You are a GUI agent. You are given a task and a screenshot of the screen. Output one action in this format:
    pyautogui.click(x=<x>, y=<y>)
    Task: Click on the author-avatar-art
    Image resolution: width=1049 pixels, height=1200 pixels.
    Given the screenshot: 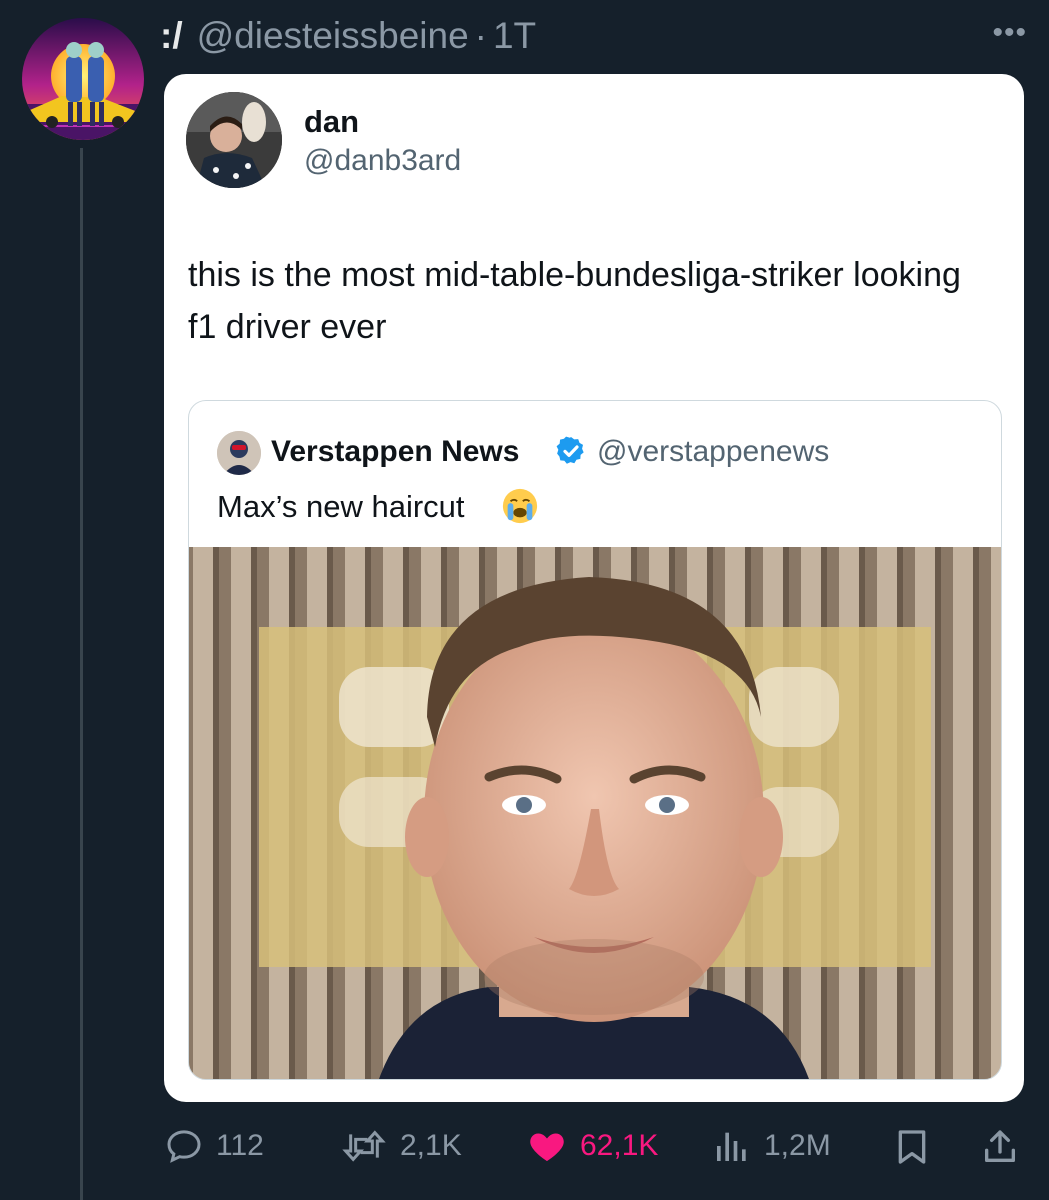 What is the action you would take?
    pyautogui.click(x=83, y=79)
    